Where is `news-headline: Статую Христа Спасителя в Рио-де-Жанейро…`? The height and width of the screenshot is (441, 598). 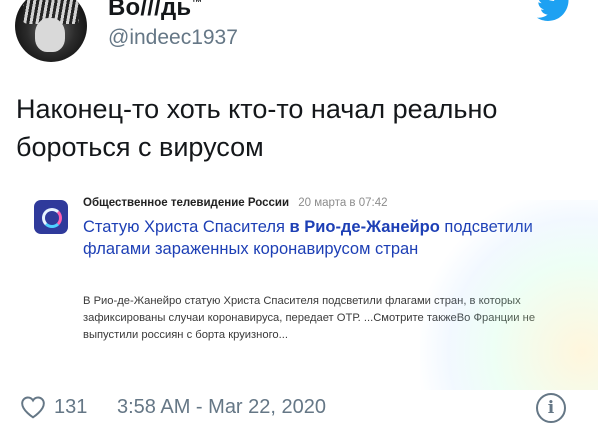 news-headline: Статую Христа Спасителя в Рио-де-Жанейро… is located at coordinates (318, 238).